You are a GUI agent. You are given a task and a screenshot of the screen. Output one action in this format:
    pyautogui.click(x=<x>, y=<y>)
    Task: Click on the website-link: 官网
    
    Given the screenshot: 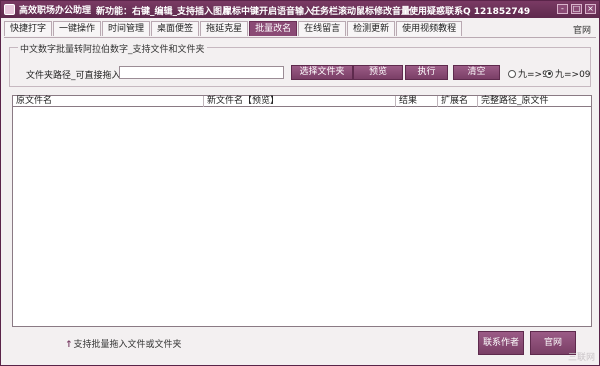 What is the action you would take?
    pyautogui.click(x=582, y=29)
    